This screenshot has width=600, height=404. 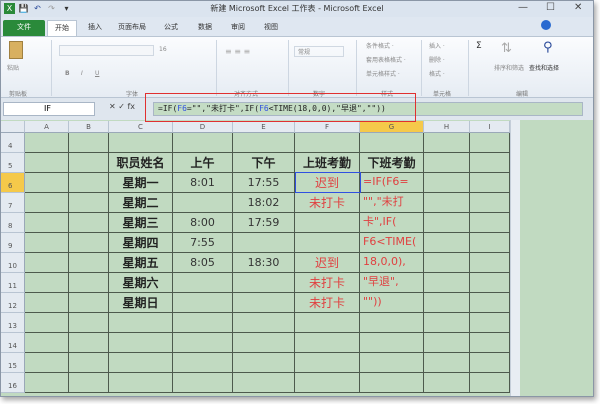 I want to click on cell-e13, so click(x=264, y=323).